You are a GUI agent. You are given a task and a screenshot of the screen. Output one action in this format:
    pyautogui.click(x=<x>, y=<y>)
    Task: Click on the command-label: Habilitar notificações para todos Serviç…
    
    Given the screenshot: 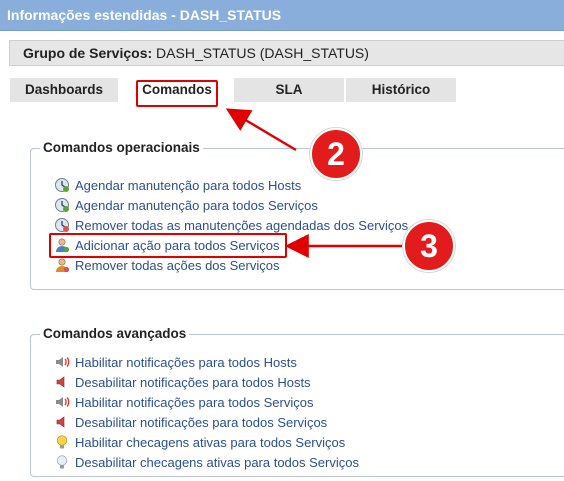 What is the action you would take?
    pyautogui.click(x=194, y=402)
    